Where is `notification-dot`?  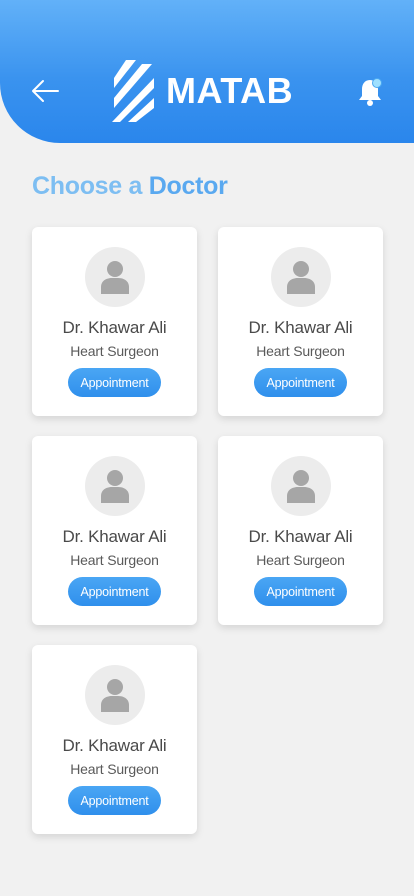 notification-dot is located at coordinates (377, 83).